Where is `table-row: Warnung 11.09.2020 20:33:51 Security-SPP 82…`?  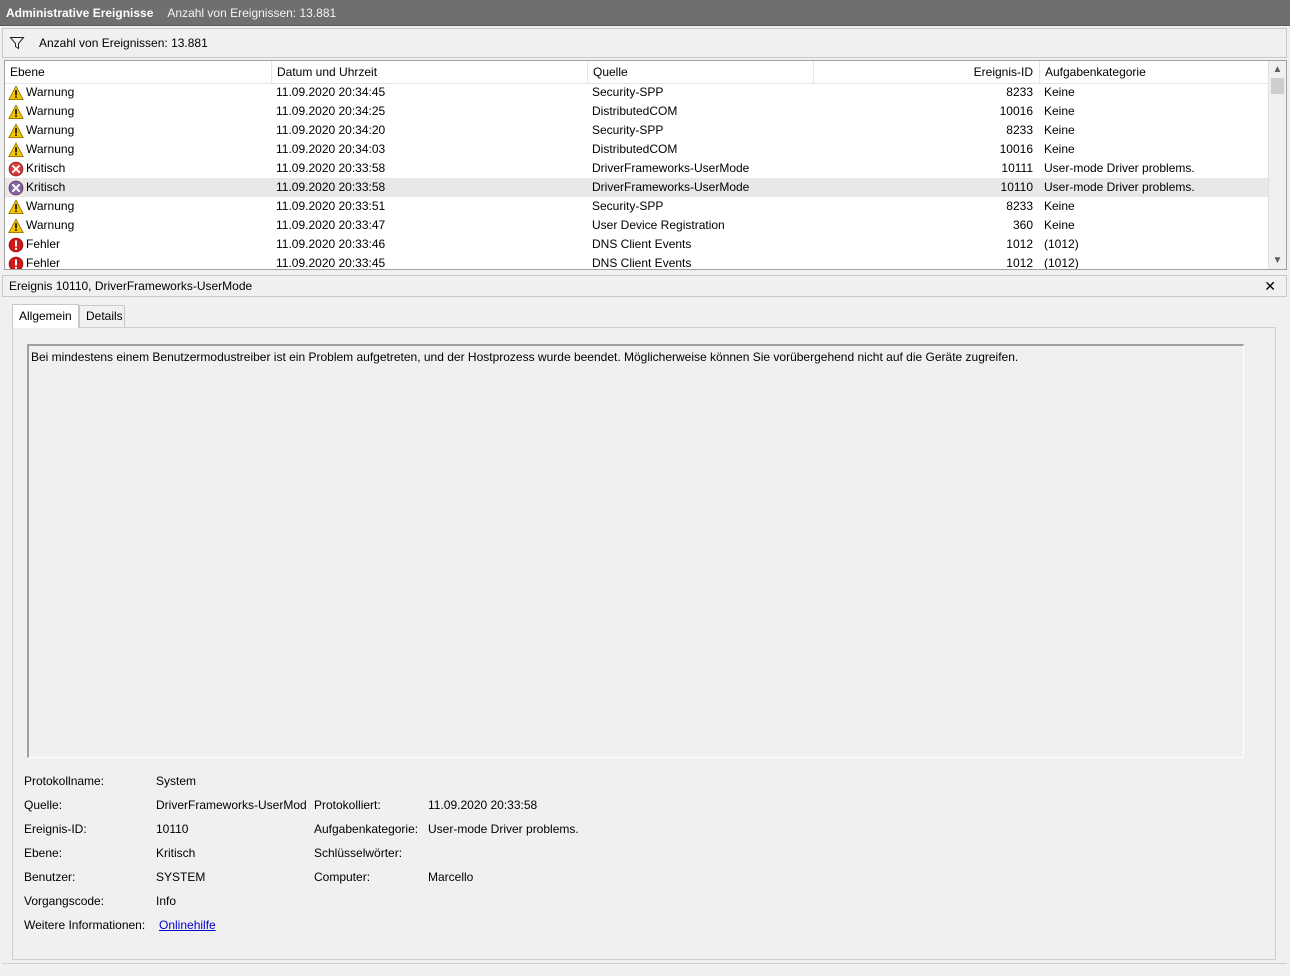
table-row: Warnung 11.09.2020 20:33:51 Security-SPP 82… is located at coordinates (637, 206).